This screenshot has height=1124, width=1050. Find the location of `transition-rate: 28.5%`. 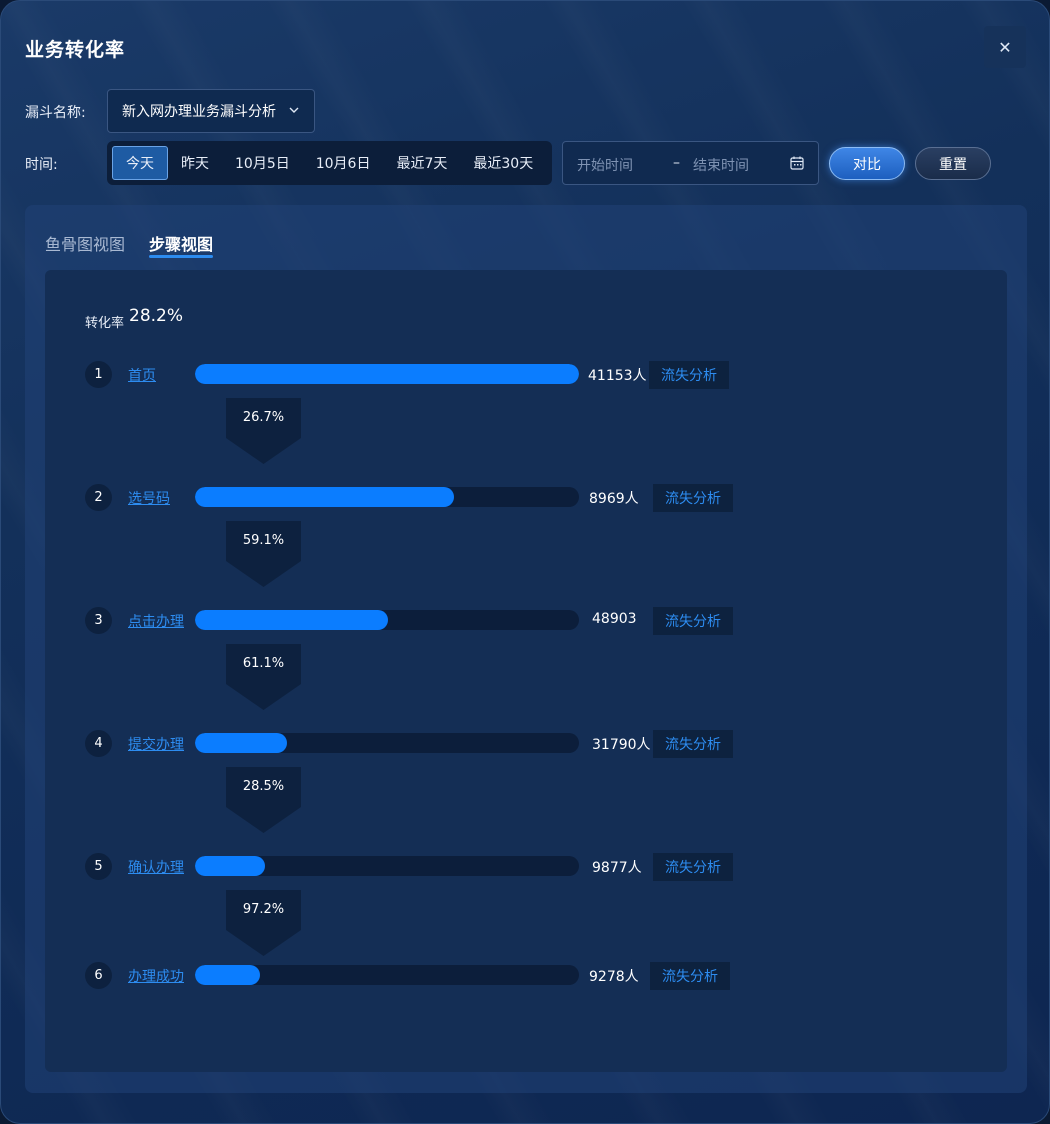

transition-rate: 28.5% is located at coordinates (263, 786).